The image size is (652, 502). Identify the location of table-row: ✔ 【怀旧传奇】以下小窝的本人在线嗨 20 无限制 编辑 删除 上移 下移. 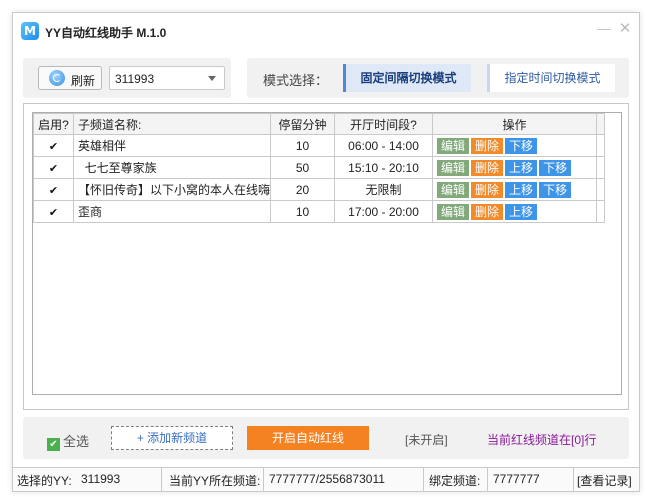
(319, 189).